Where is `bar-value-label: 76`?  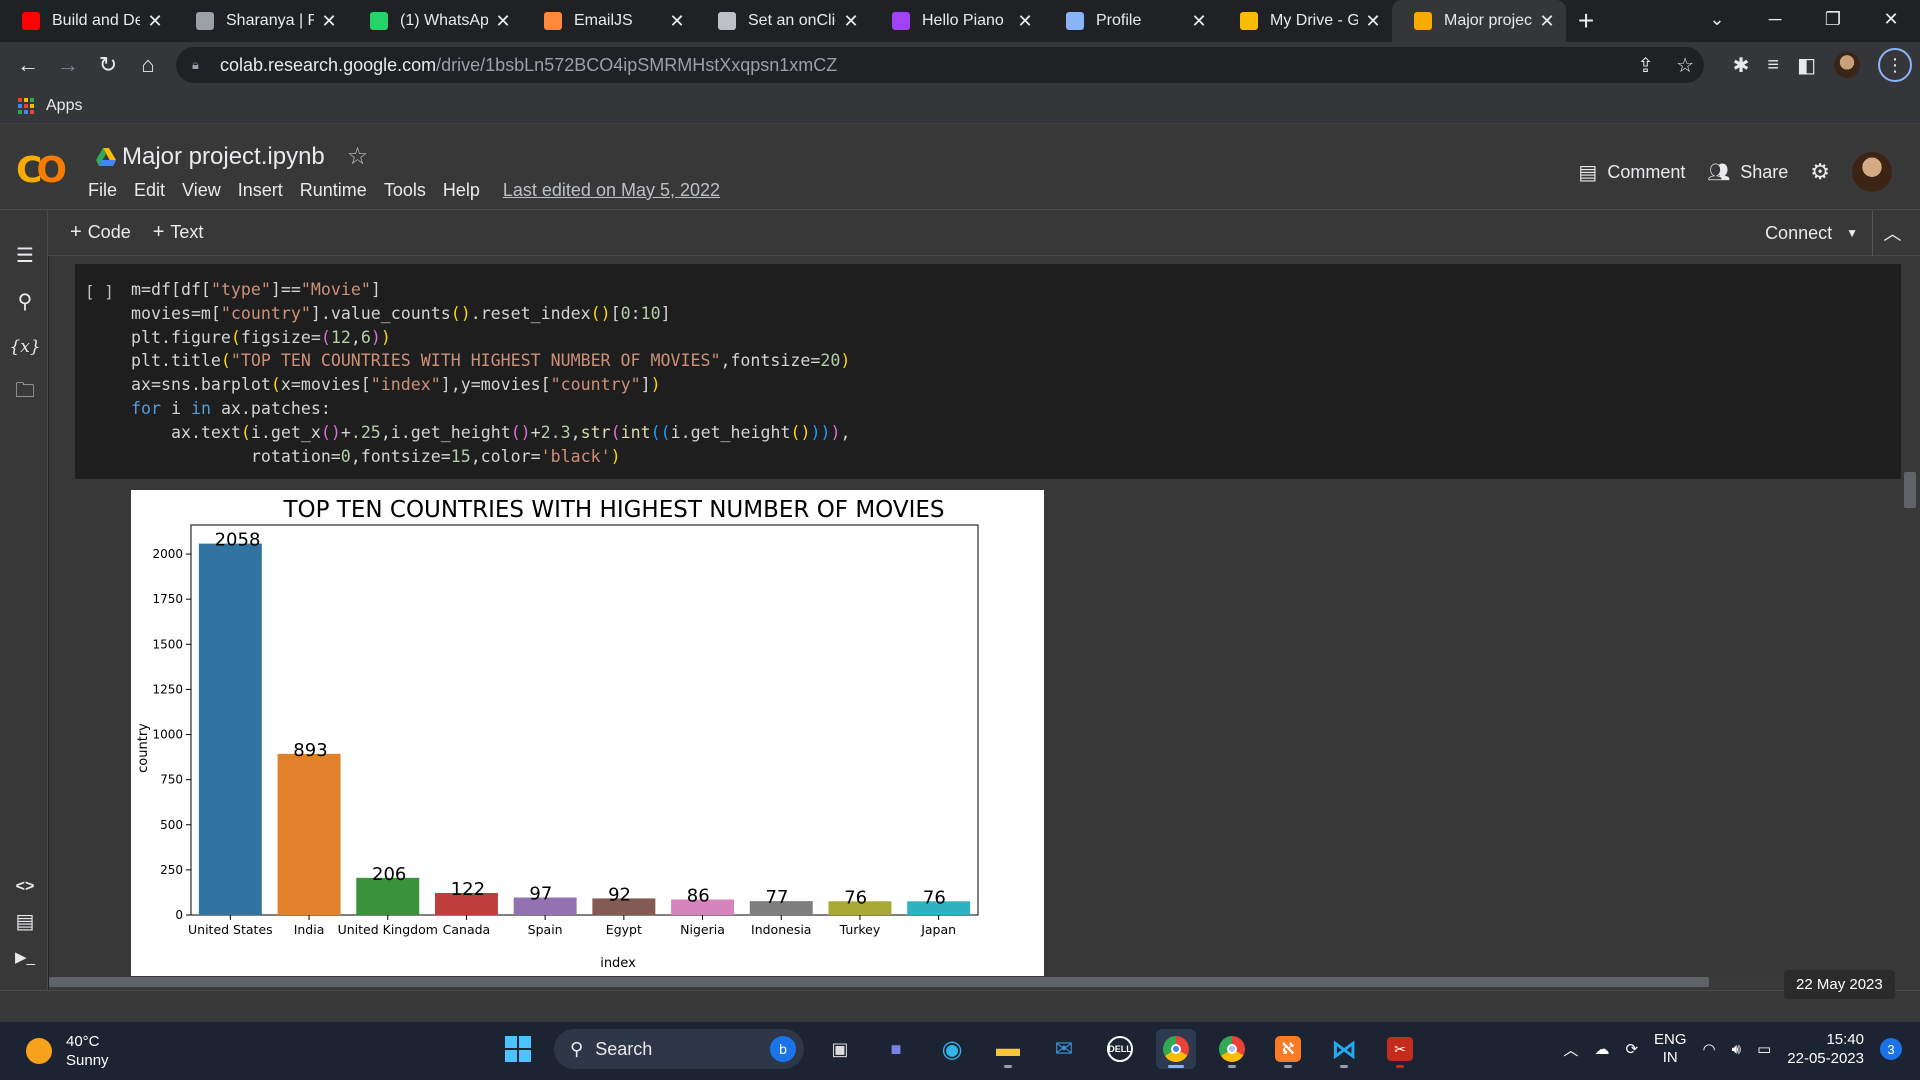
bar-value-label: 76 is located at coordinates (934, 897).